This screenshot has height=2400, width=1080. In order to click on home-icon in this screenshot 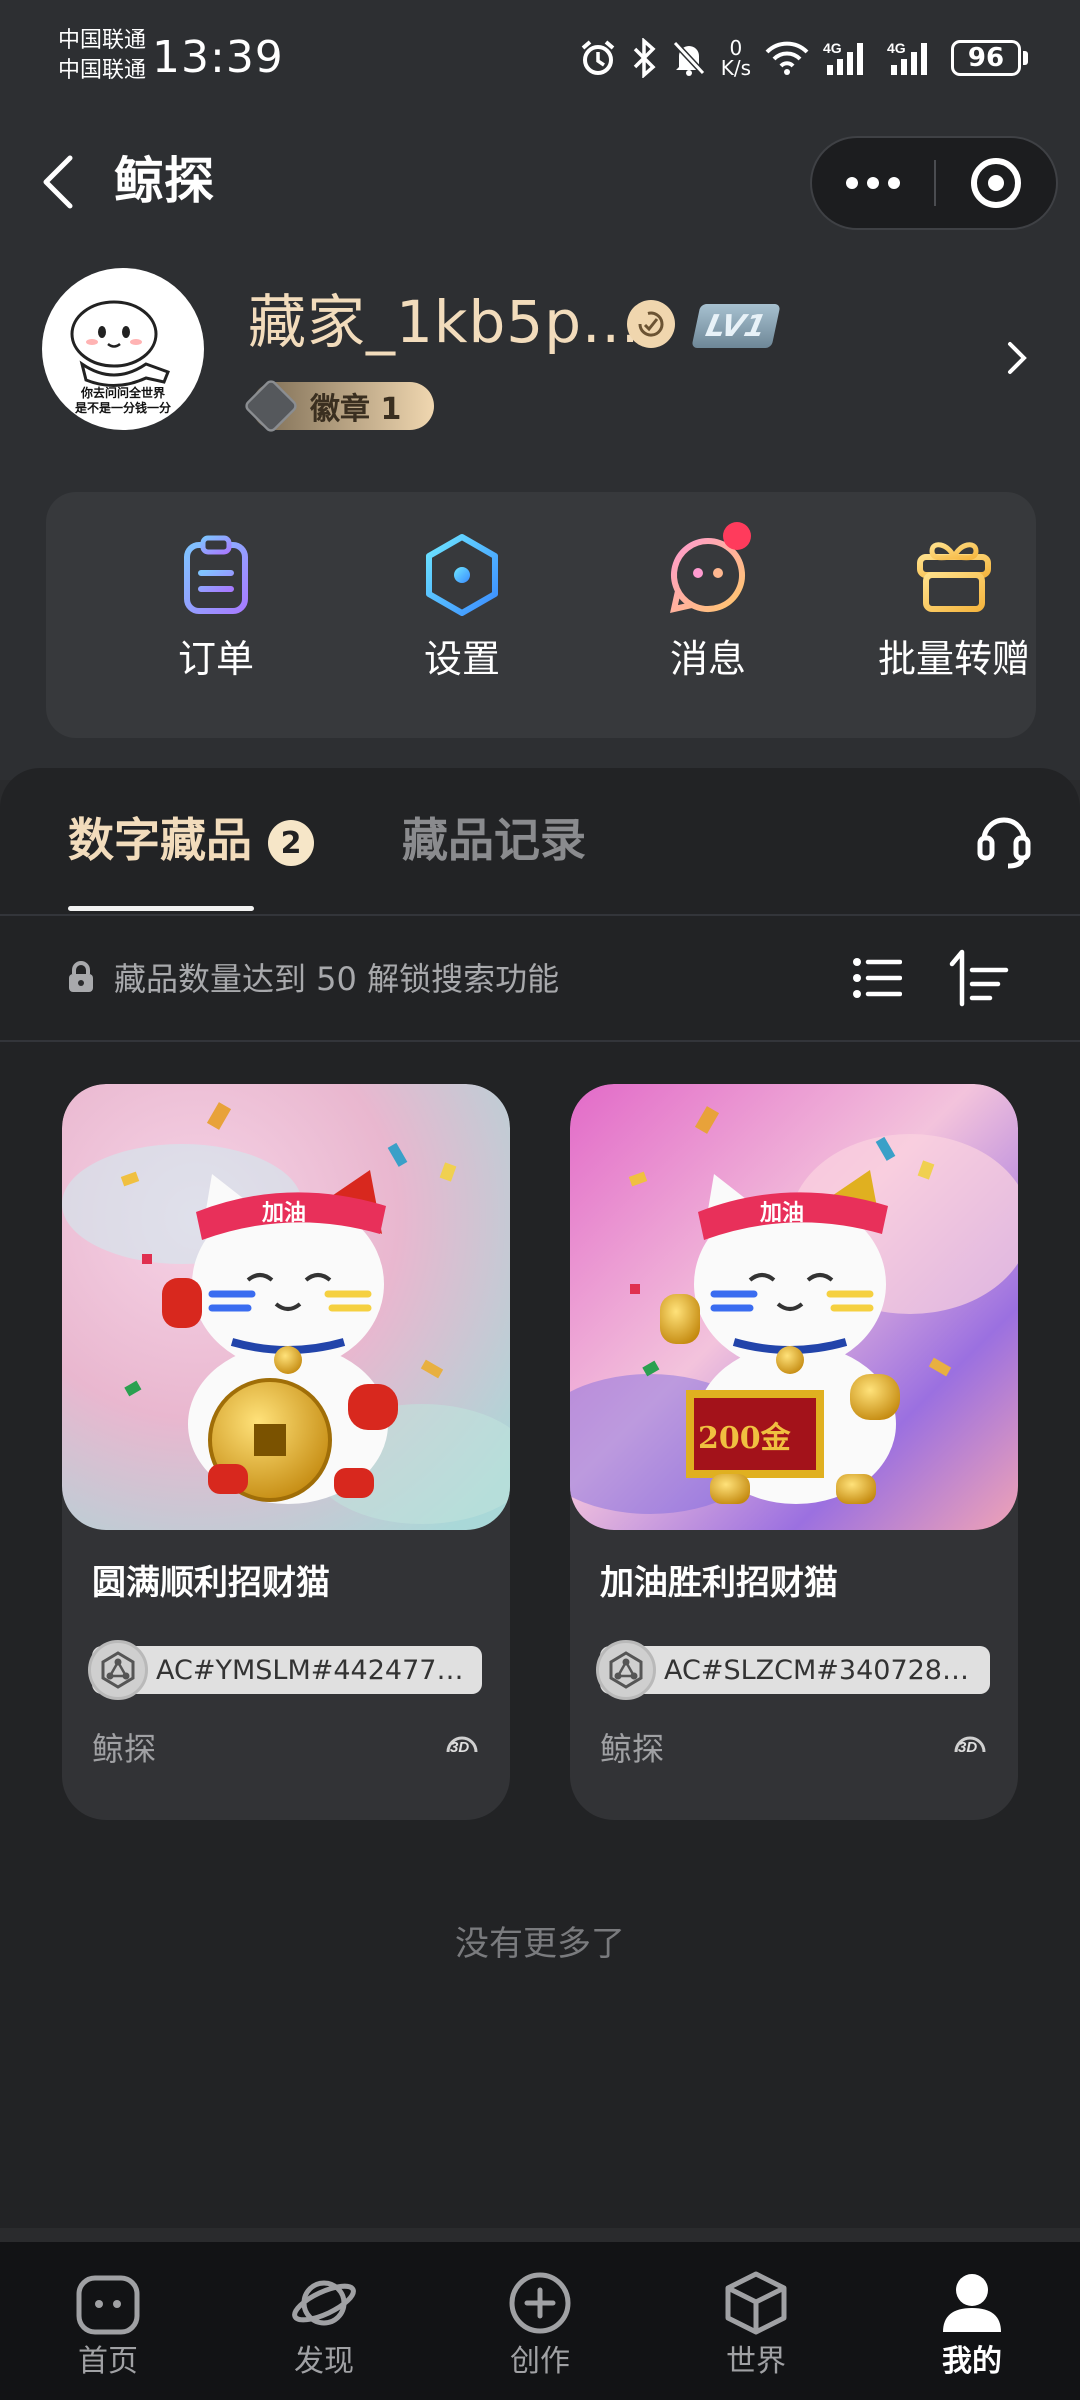, I will do `click(108, 2303)`.